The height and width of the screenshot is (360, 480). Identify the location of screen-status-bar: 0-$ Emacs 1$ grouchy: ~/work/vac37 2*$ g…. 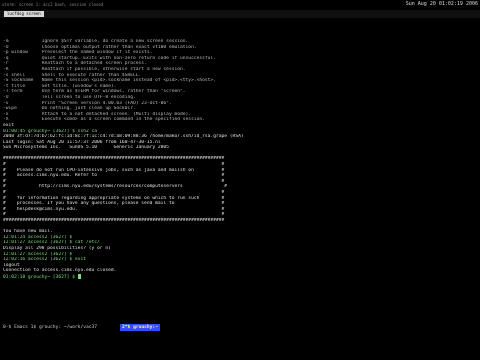
(240, 327).